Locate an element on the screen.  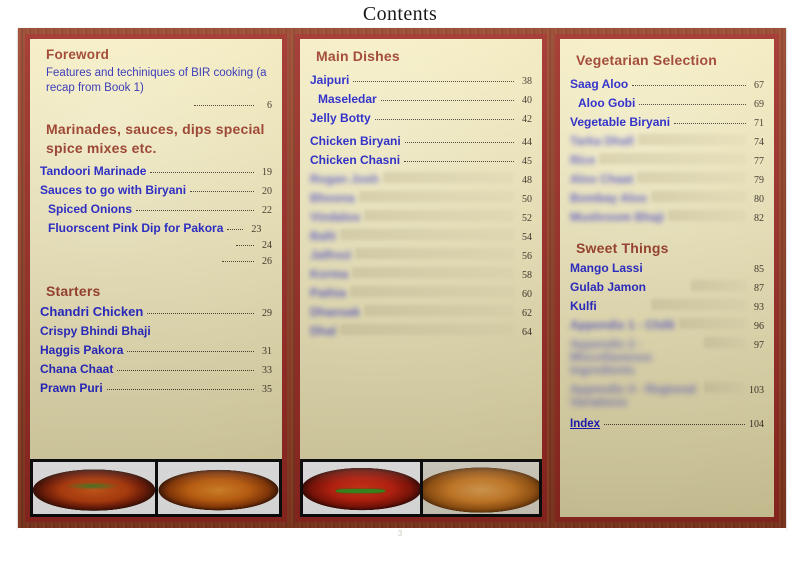
entry-label: Pathia is located at coordinates (328, 293).